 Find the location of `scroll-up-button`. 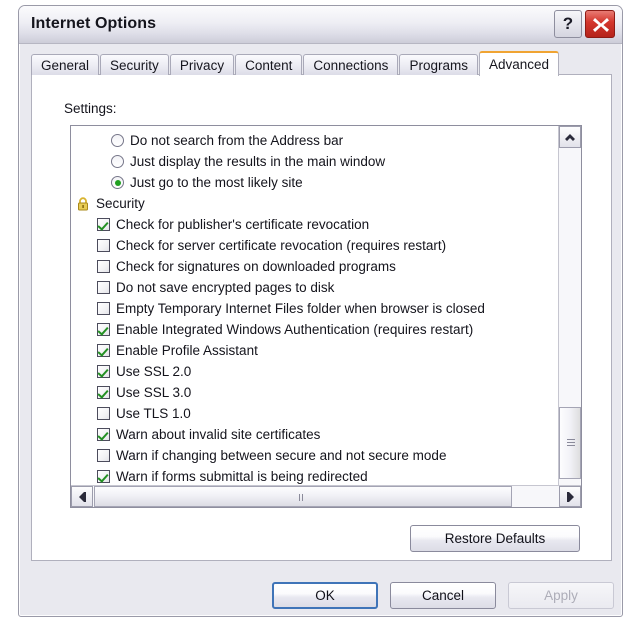

scroll-up-button is located at coordinates (570, 137).